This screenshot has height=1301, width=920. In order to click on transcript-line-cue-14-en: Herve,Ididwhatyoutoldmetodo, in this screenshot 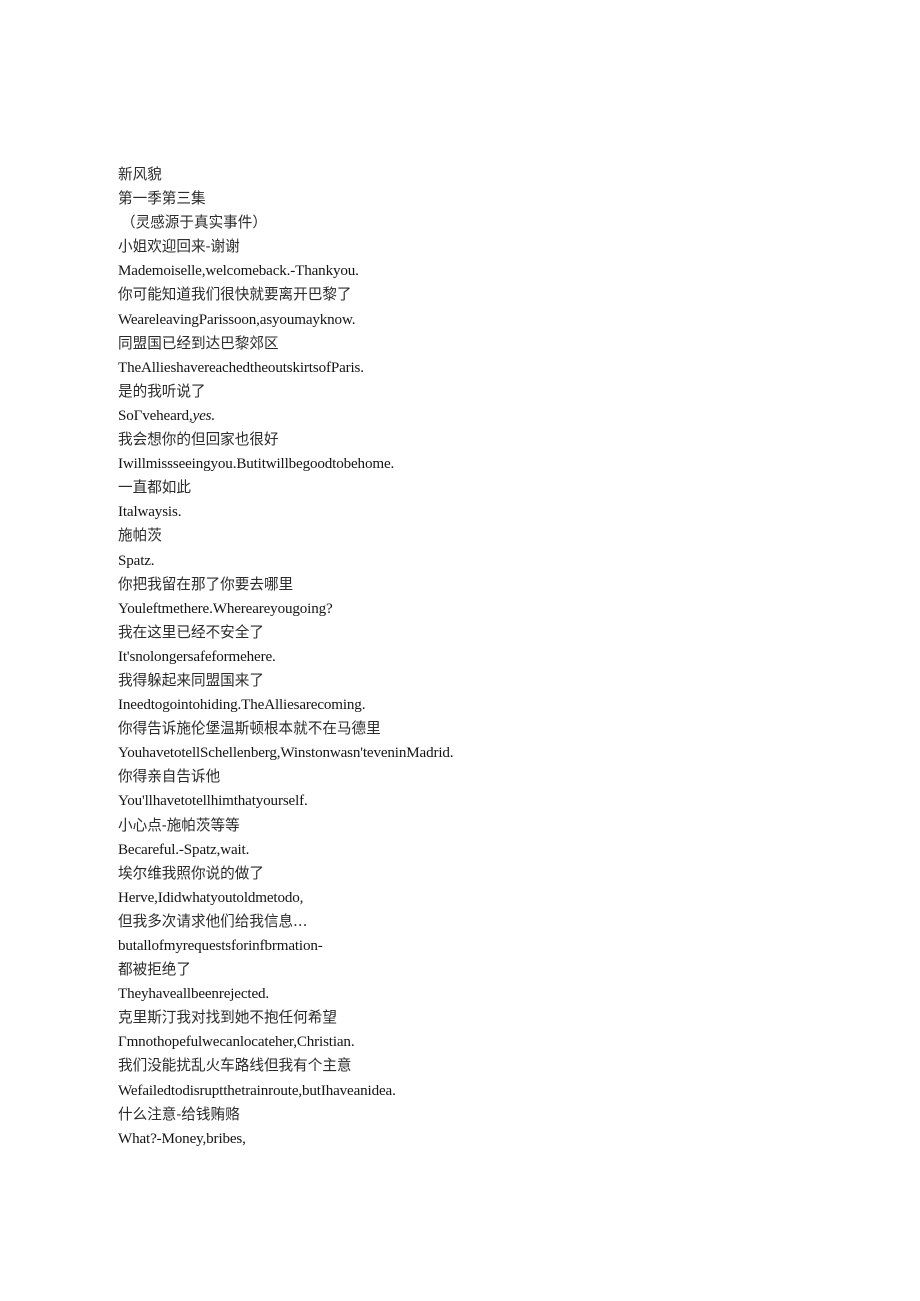, I will do `click(211, 897)`.